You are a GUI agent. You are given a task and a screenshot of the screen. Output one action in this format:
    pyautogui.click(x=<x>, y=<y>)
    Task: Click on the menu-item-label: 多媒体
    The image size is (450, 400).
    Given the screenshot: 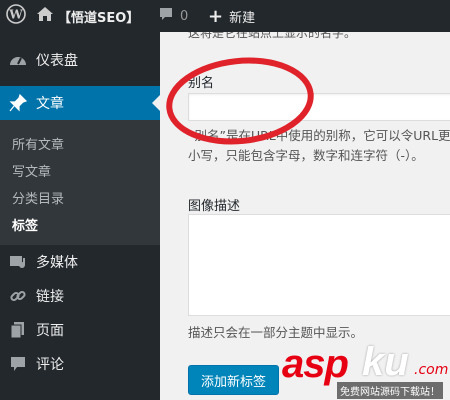 What is the action you would take?
    pyautogui.click(x=57, y=263)
    